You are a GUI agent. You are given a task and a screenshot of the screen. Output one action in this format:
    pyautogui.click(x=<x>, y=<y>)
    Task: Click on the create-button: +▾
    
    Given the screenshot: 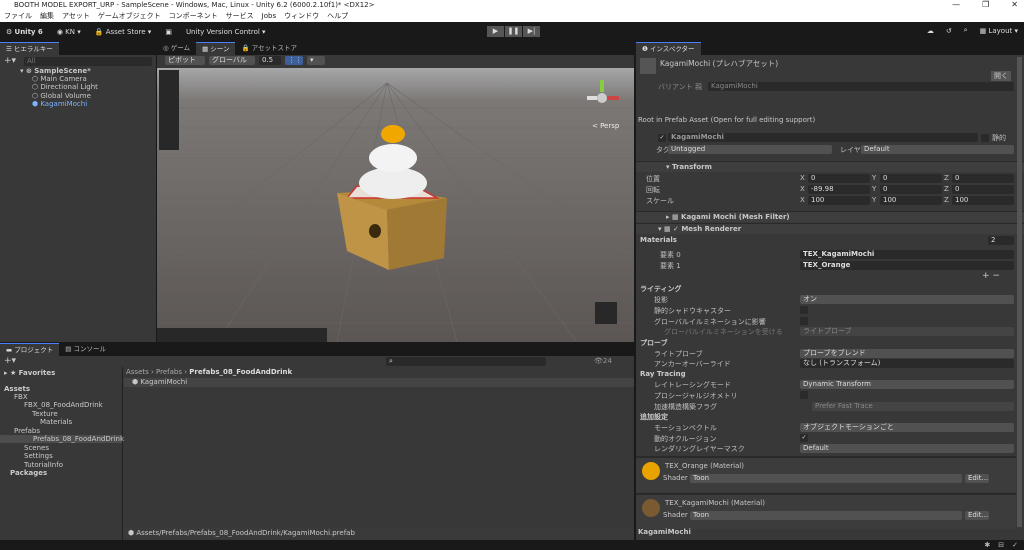 What is the action you would take?
    pyautogui.click(x=10, y=361)
    